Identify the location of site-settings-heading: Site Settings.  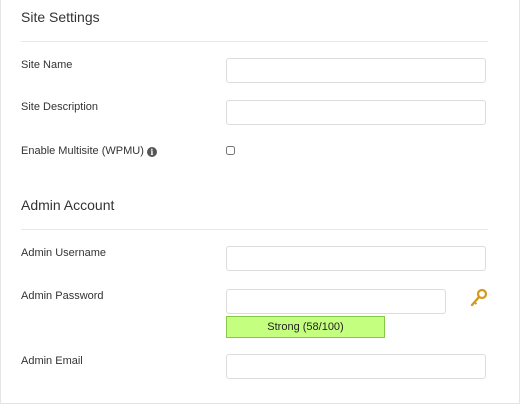
(60, 17).